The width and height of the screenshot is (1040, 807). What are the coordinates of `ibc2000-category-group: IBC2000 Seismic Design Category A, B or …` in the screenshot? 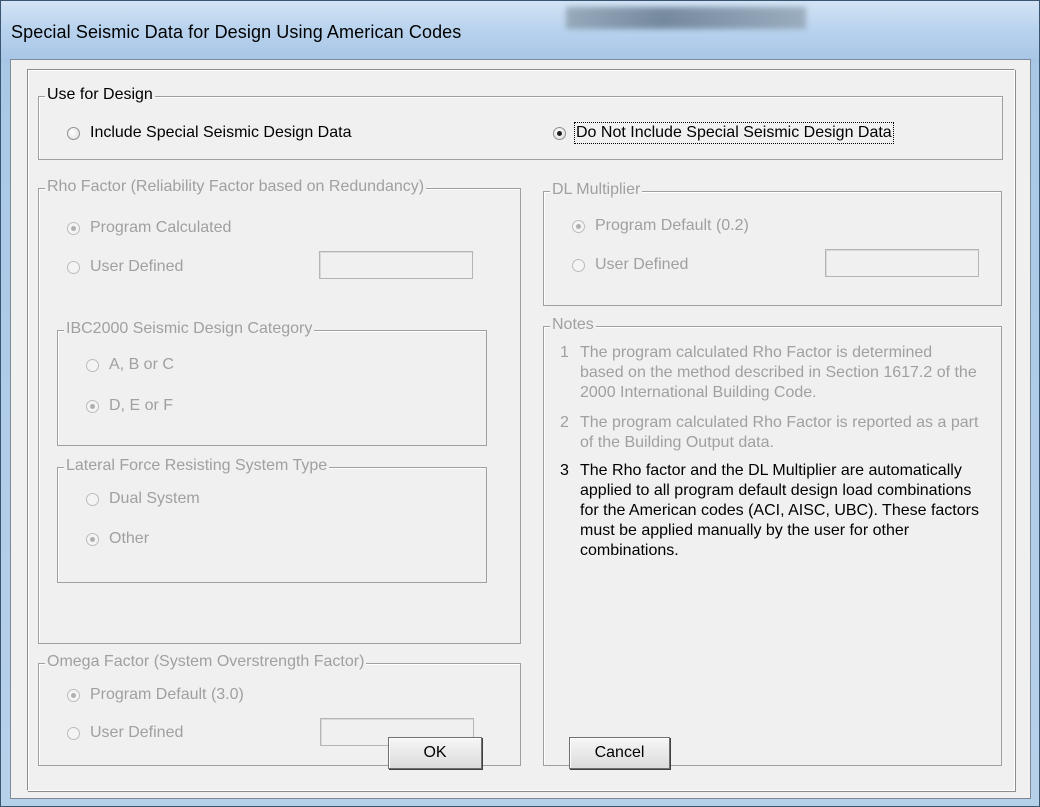 It's located at (272, 383).